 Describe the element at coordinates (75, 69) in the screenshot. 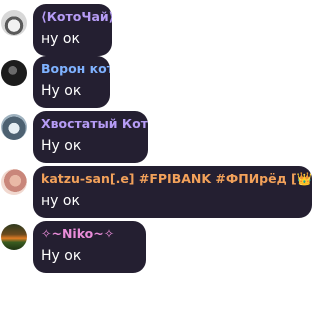

I see `author-name: Ворон кот` at that location.